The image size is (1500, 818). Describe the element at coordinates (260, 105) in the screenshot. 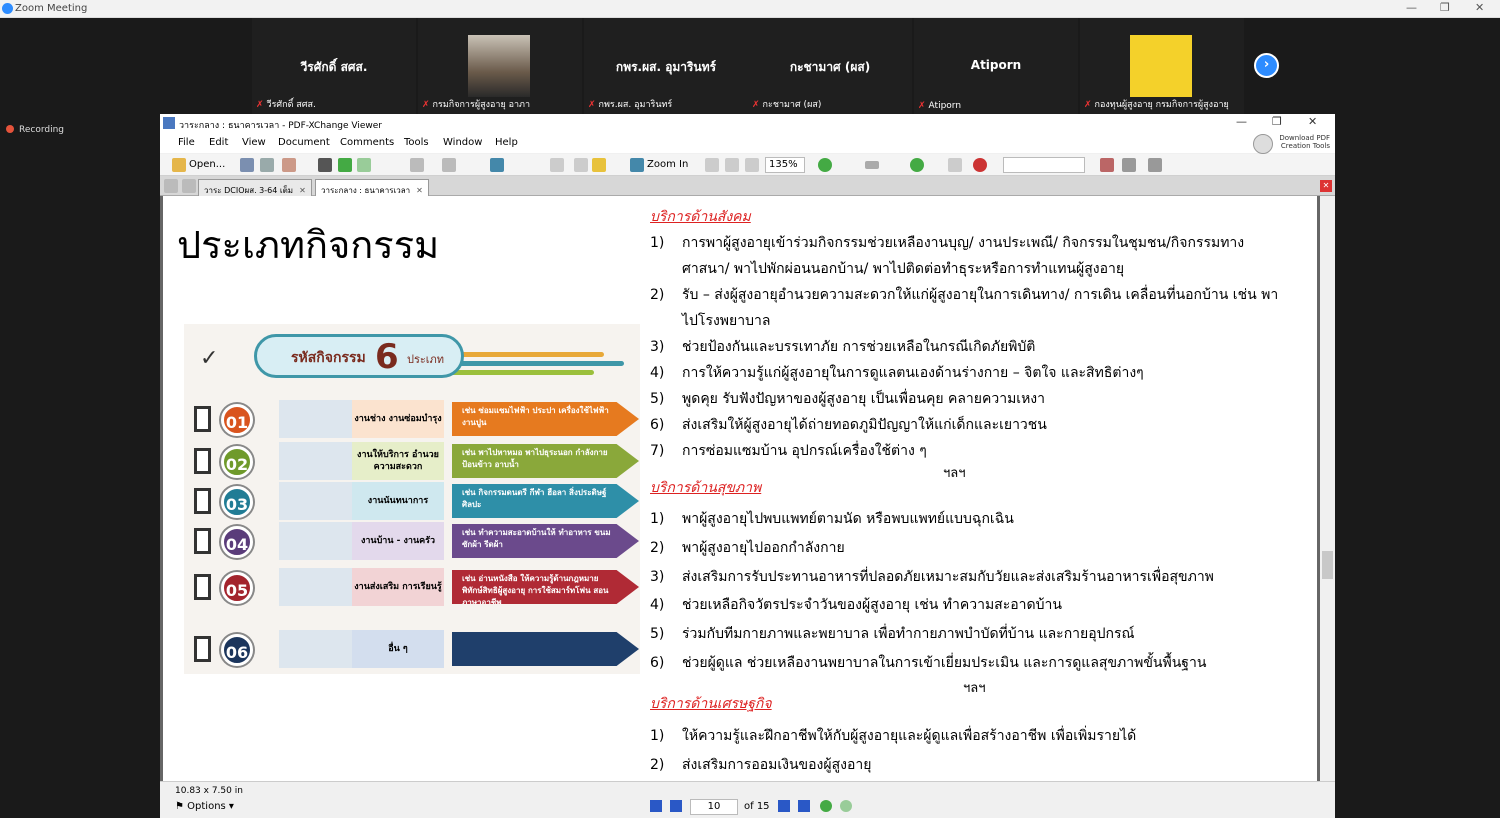

I see `mic-muted-icon: ✗` at that location.